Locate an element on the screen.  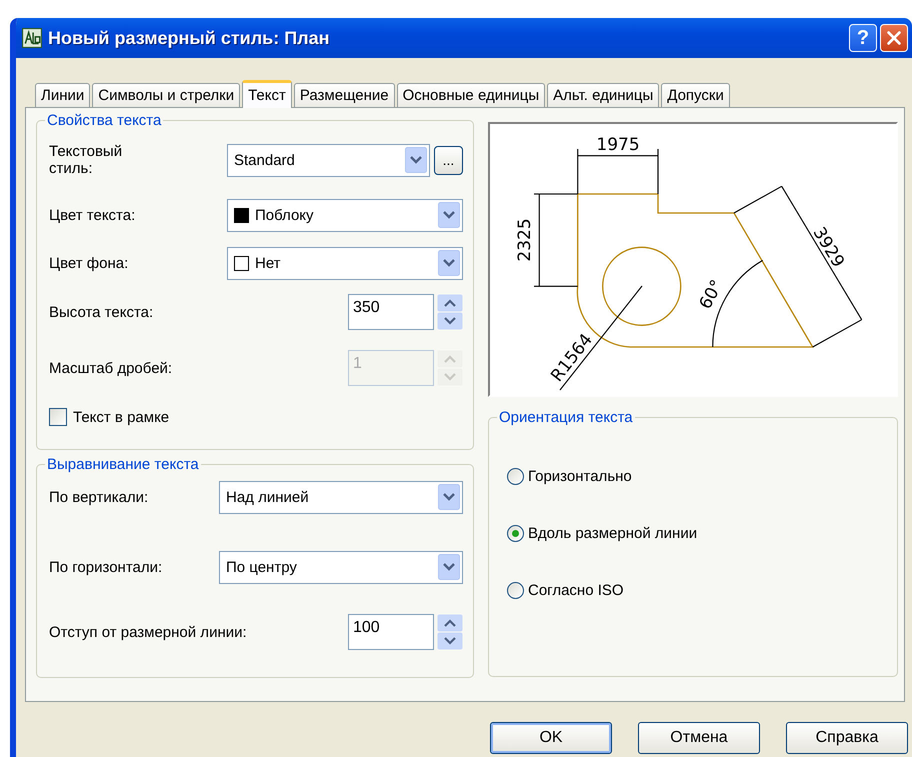
dropdown: По центру is located at coordinates (341, 567).